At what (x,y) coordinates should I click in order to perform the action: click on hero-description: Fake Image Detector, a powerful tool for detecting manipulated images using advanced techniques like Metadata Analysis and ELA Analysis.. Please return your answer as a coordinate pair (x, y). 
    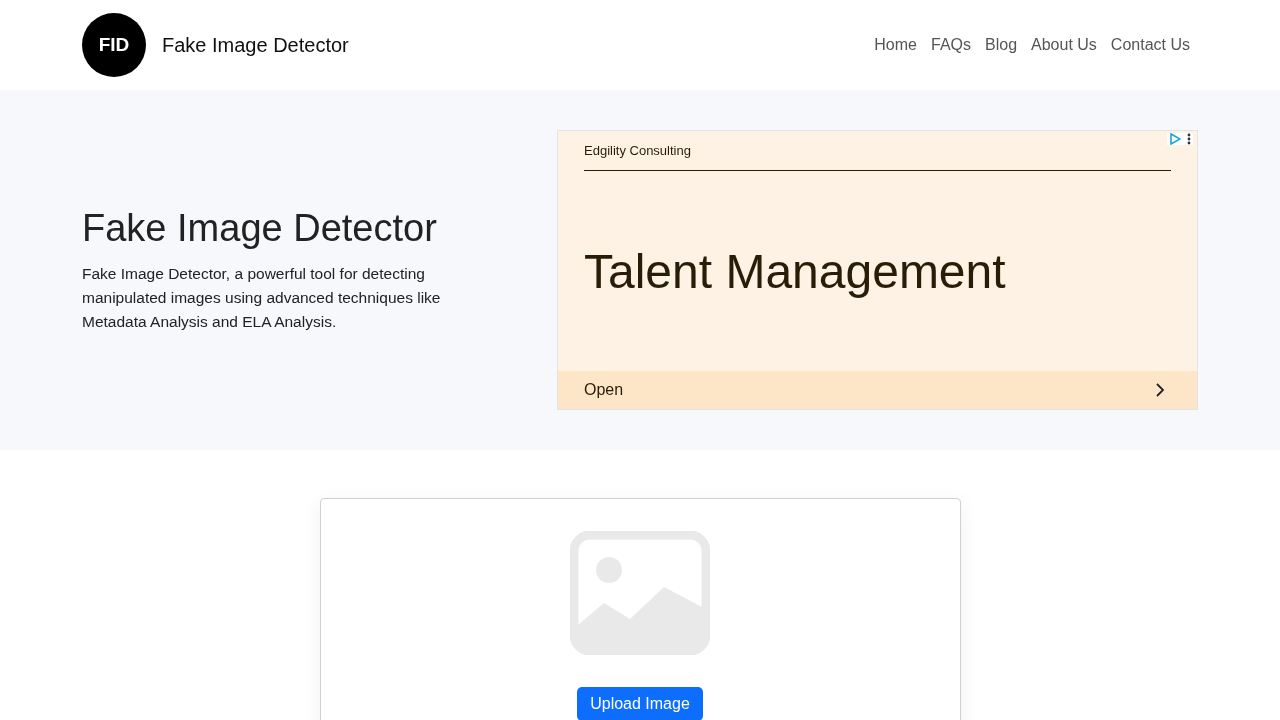
    Looking at the image, I should click on (262, 297).